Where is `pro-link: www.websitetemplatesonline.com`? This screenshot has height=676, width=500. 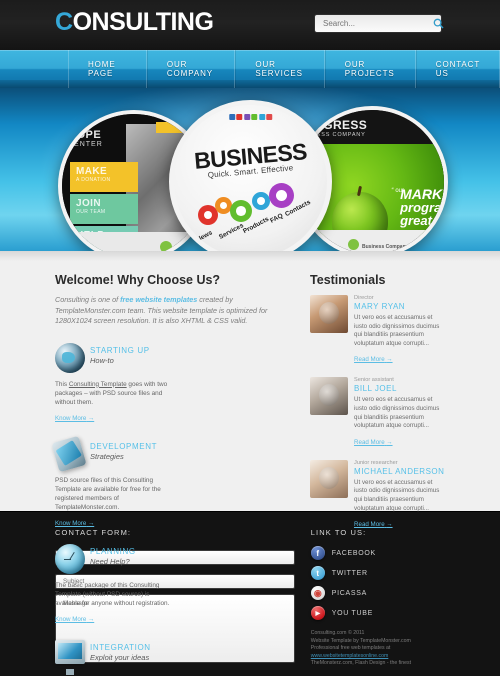
pro-link: www.websitetemplatesonline.com is located at coordinates (350, 656).